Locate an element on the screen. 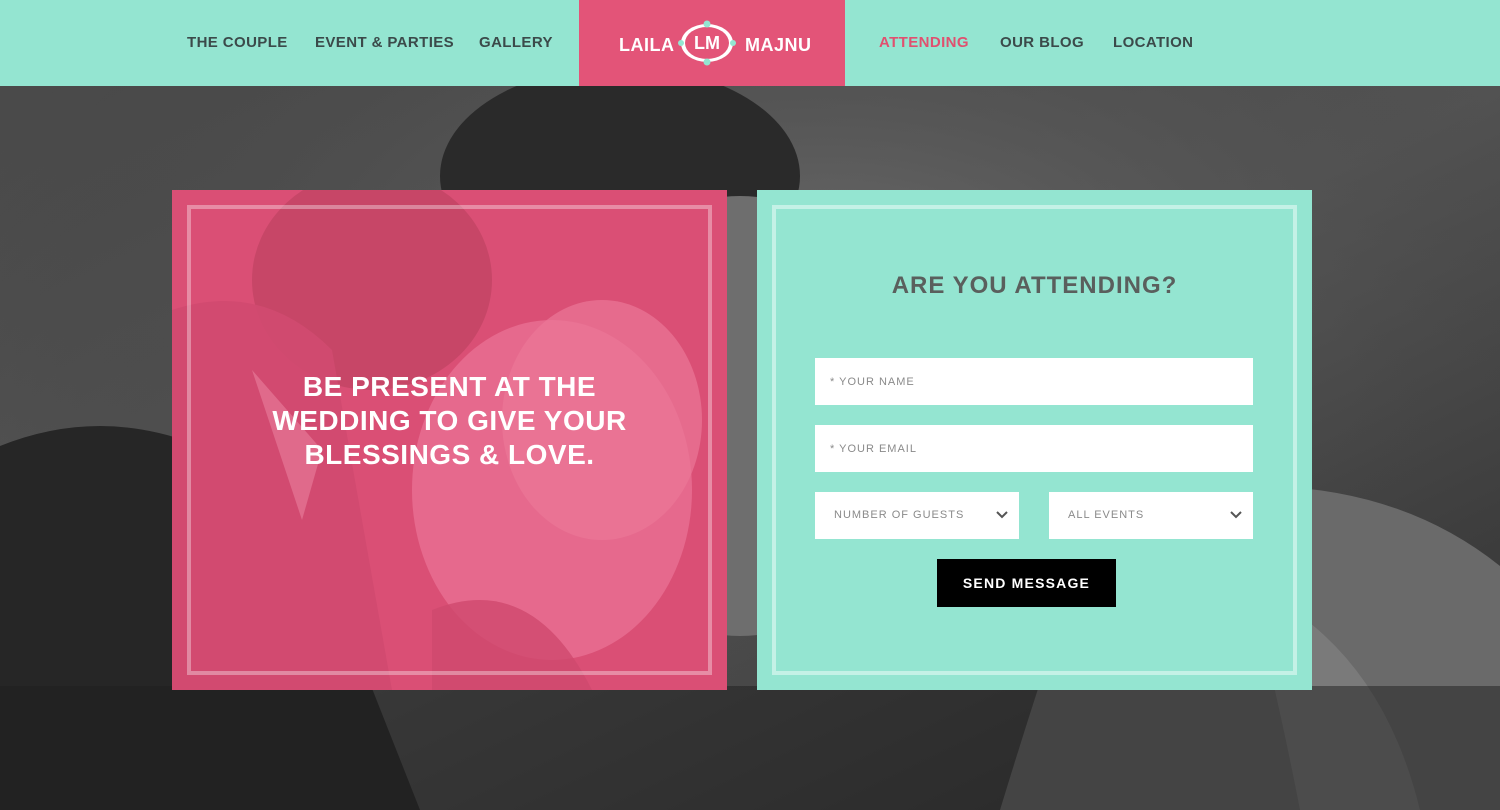  site-logo: LAILA LM MAJNU is located at coordinates (712, 43).